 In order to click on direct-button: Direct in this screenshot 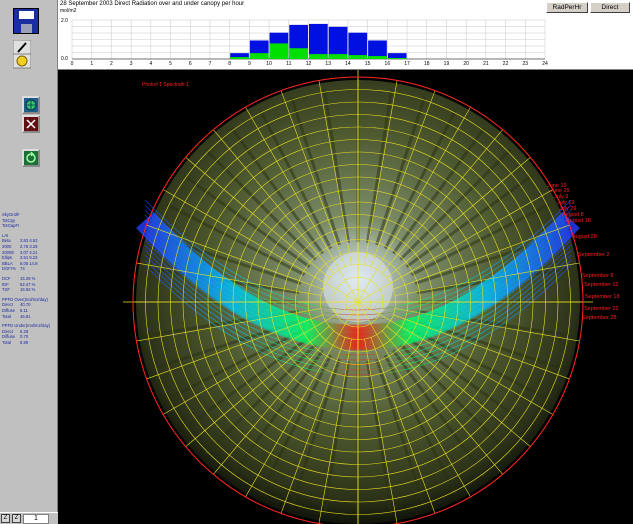, I will do `click(610, 7)`.